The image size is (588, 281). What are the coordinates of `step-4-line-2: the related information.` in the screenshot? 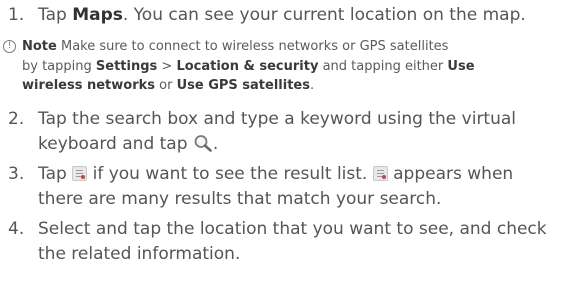 It's located at (139, 254).